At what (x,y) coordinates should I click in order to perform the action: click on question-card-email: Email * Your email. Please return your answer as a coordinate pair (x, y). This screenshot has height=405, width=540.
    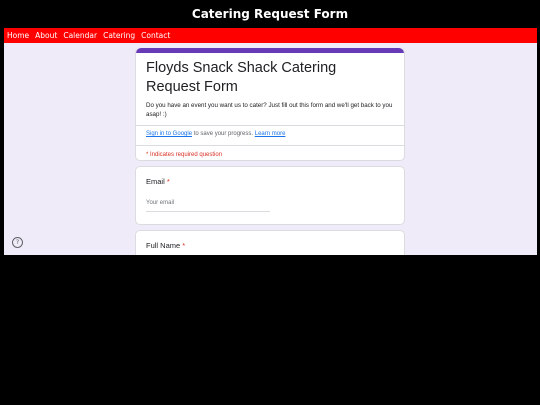
    Looking at the image, I should click on (270, 195).